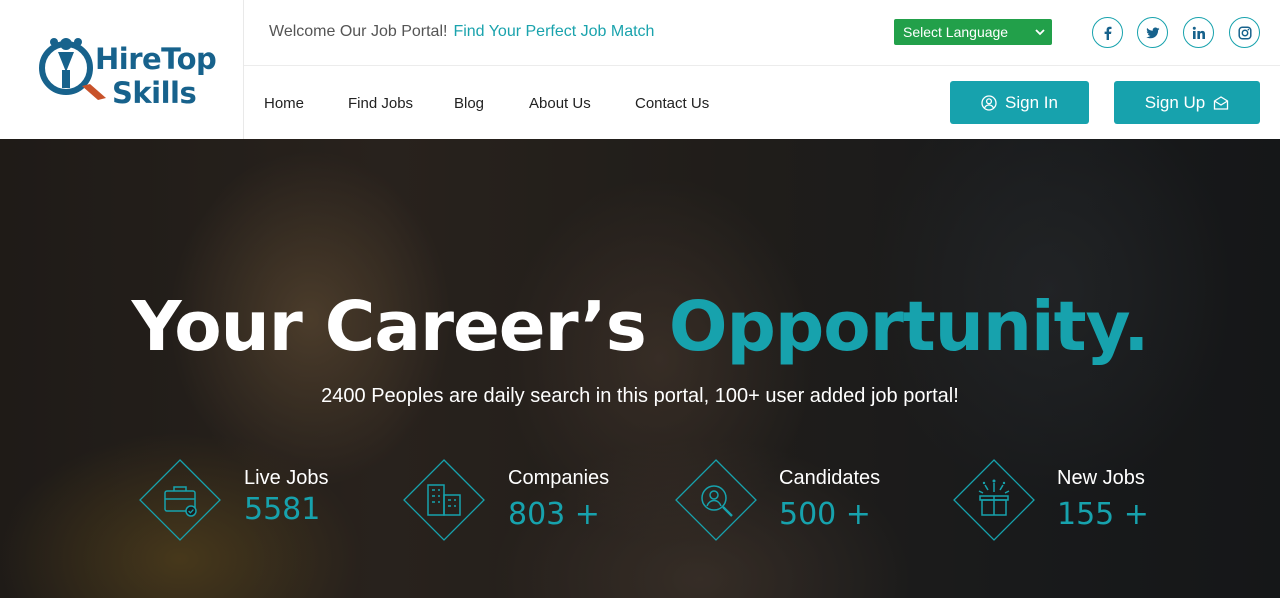 Image resolution: width=1280 pixels, height=598 pixels. I want to click on logo: HireTop Skills, so click(122, 69).